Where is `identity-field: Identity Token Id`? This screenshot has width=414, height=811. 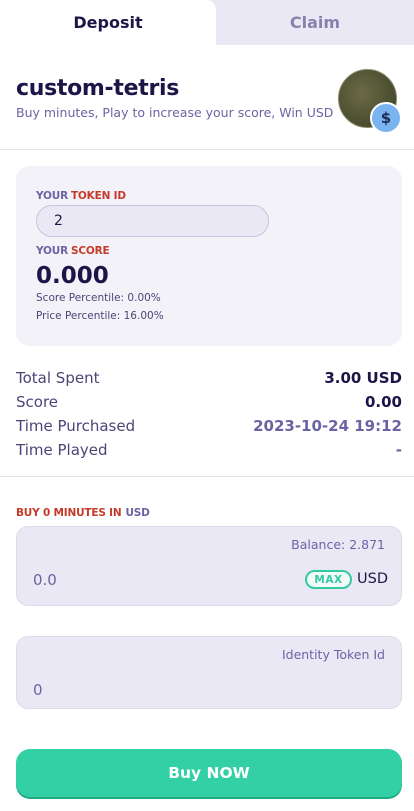
identity-field: Identity Token Id is located at coordinates (209, 672).